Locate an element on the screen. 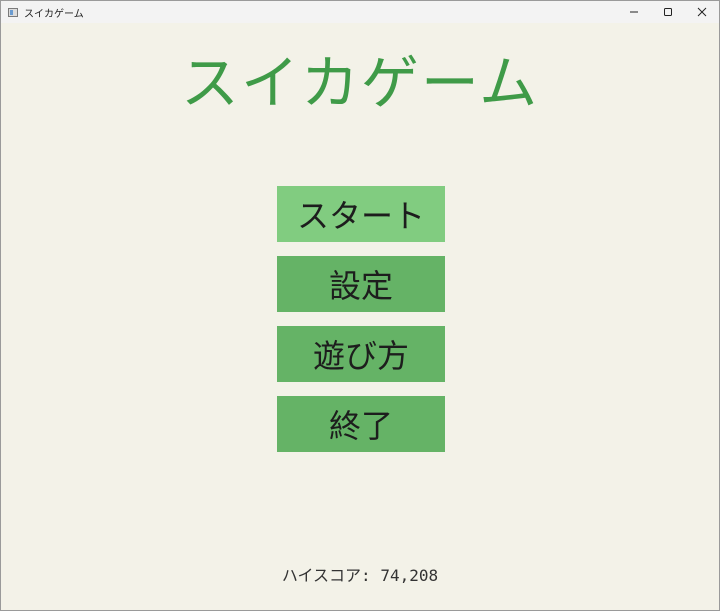 This screenshot has height=611, width=720. start-button: スタート is located at coordinates (361, 214).